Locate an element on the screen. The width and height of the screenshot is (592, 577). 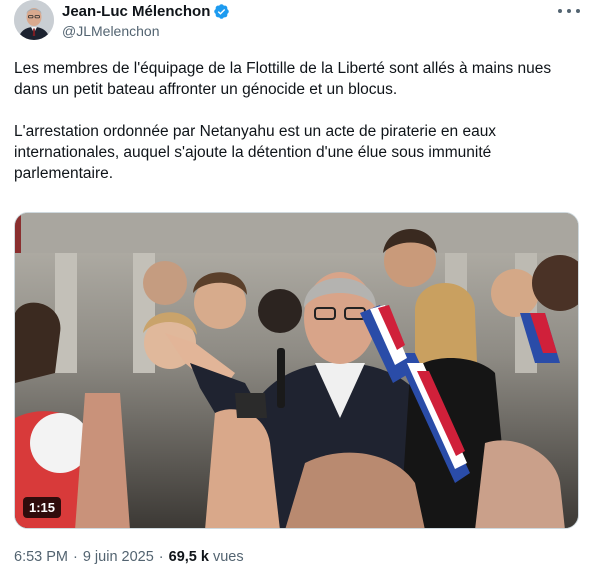
verified-badge-icon is located at coordinates (221, 11).